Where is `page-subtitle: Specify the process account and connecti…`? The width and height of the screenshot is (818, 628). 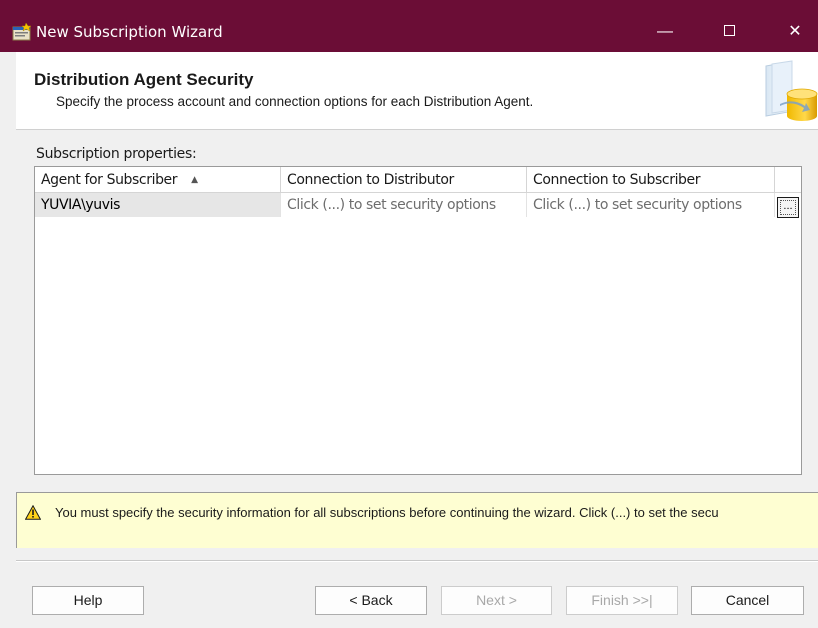 page-subtitle: Specify the process account and connecti… is located at coordinates (295, 101).